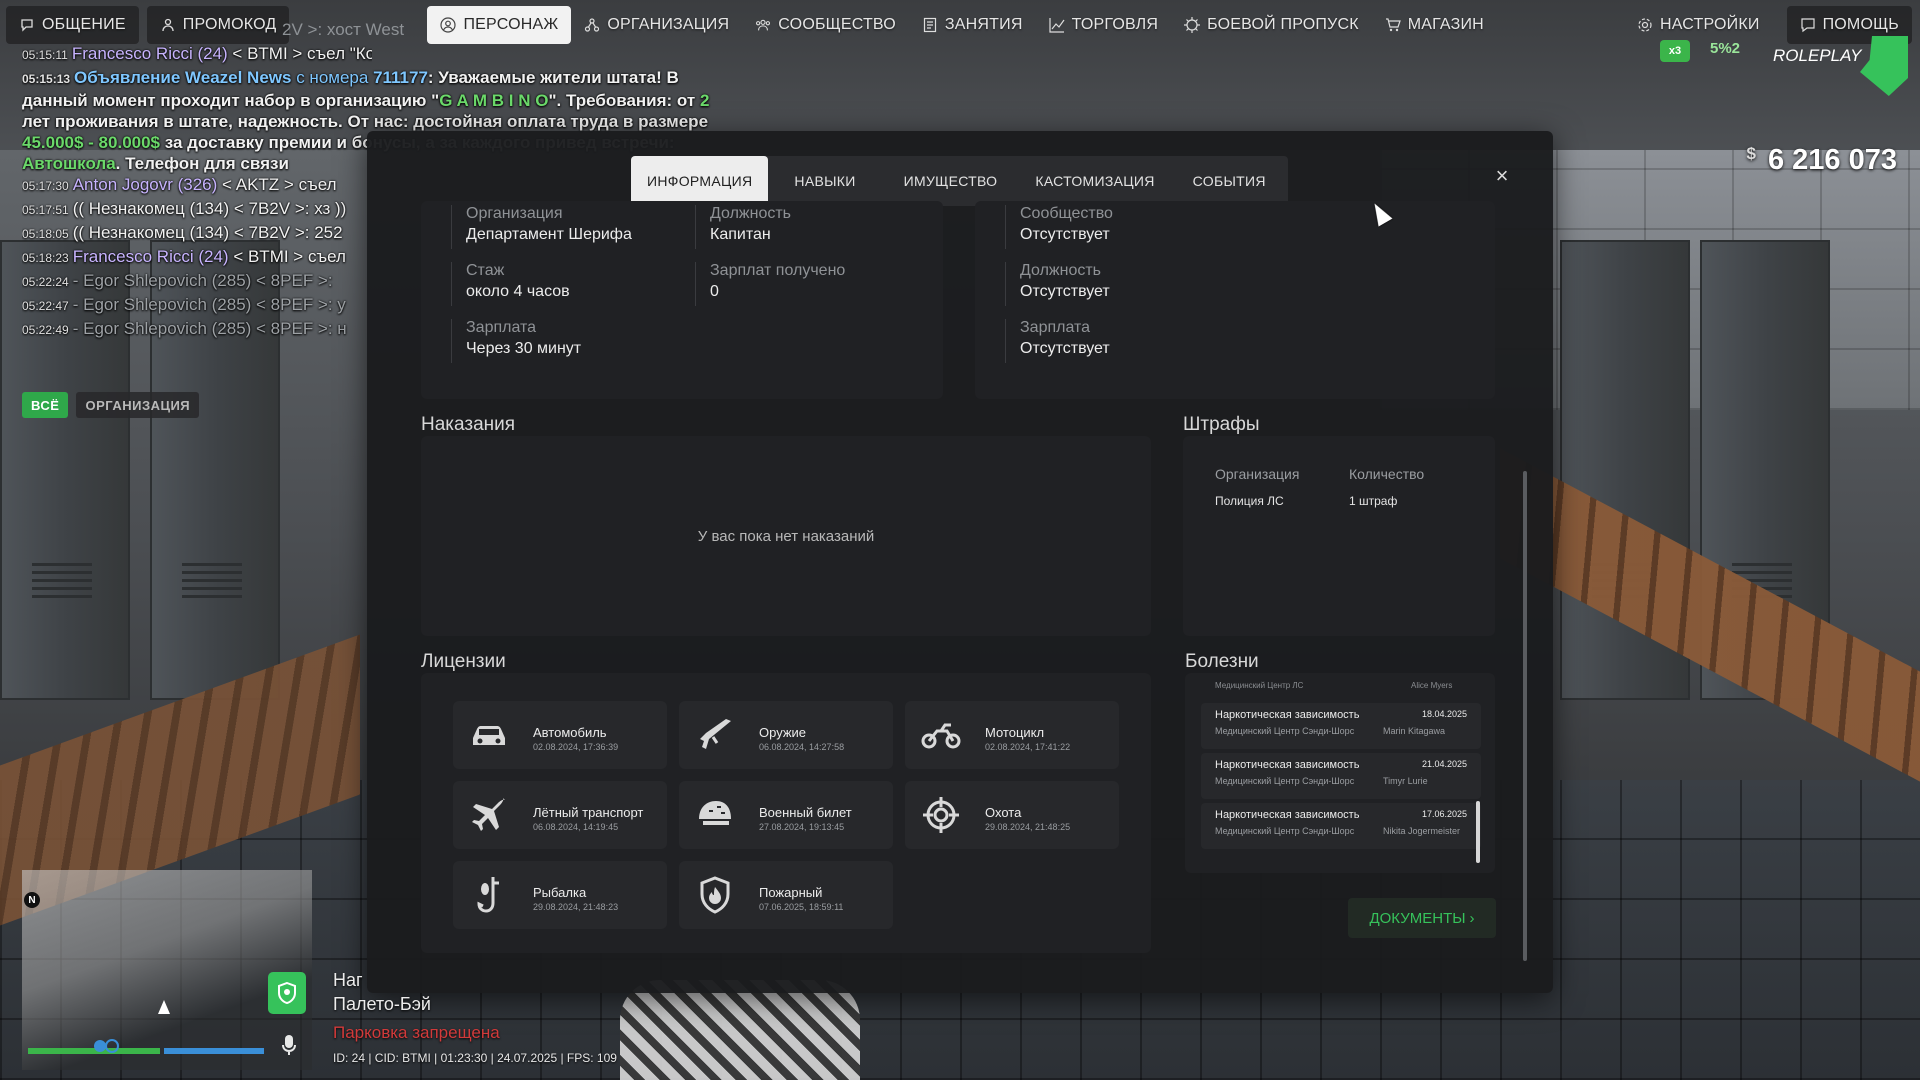 This screenshot has width=1920, height=1080. I want to click on nav-promocode: ПРОМОКОД, so click(218, 25).